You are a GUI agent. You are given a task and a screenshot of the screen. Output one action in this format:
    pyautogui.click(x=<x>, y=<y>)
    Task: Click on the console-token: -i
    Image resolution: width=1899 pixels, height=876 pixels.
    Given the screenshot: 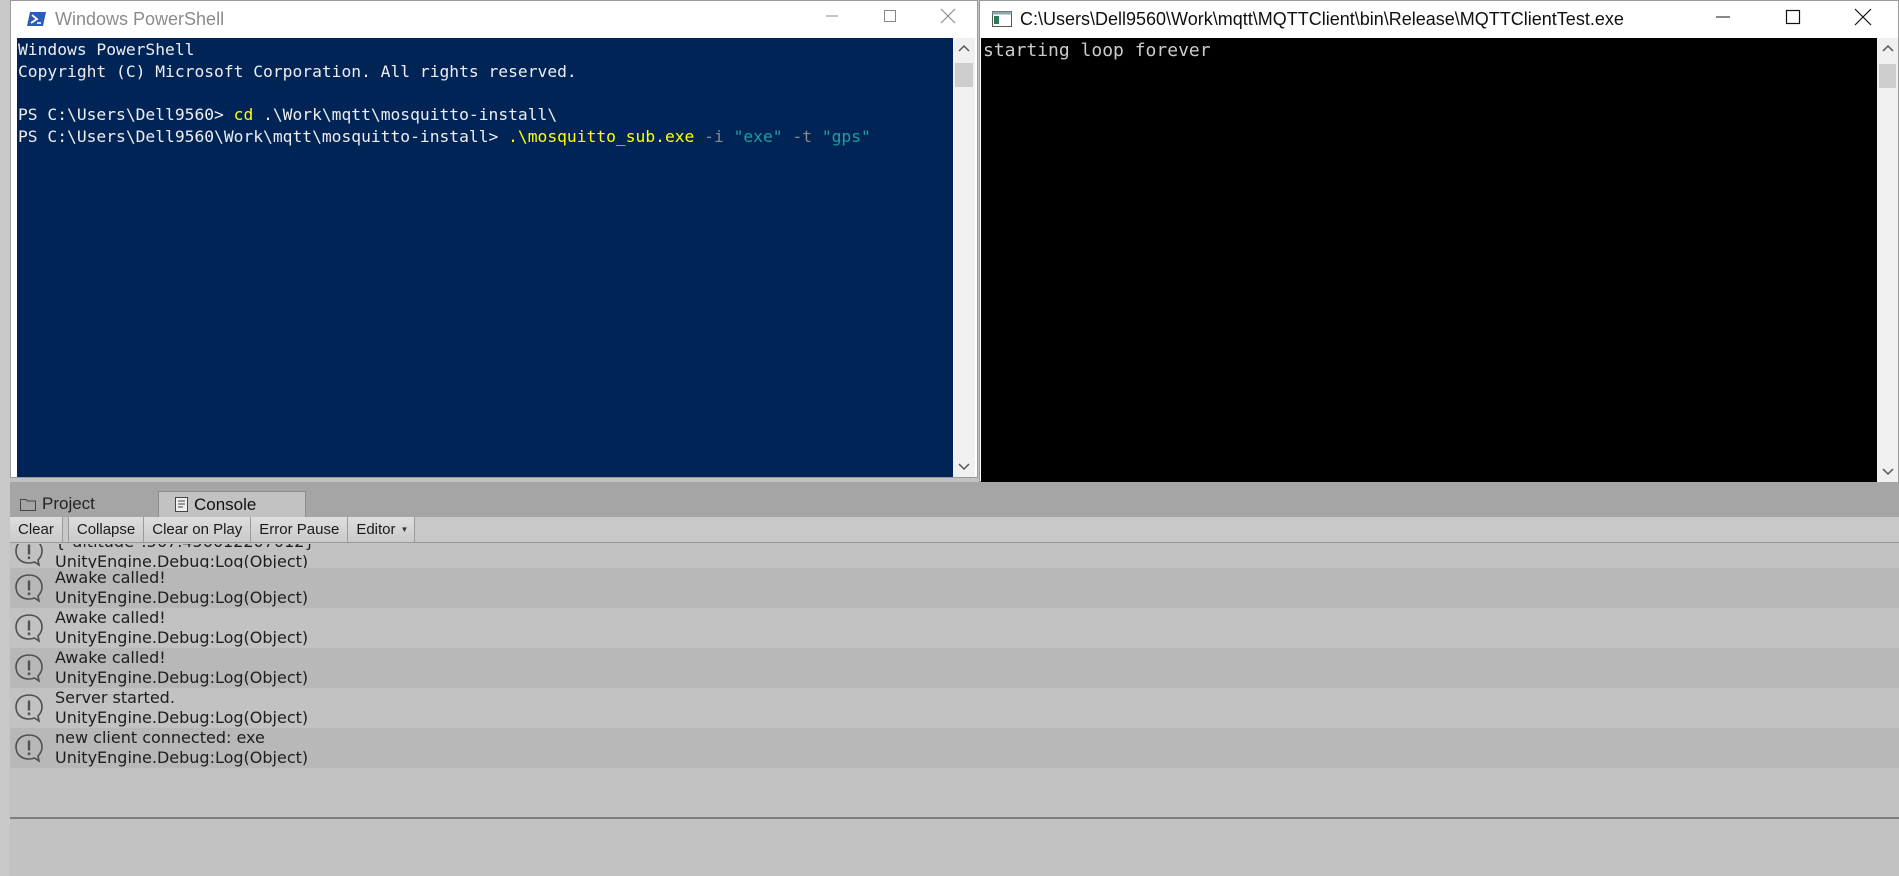 What is the action you would take?
    pyautogui.click(x=714, y=136)
    